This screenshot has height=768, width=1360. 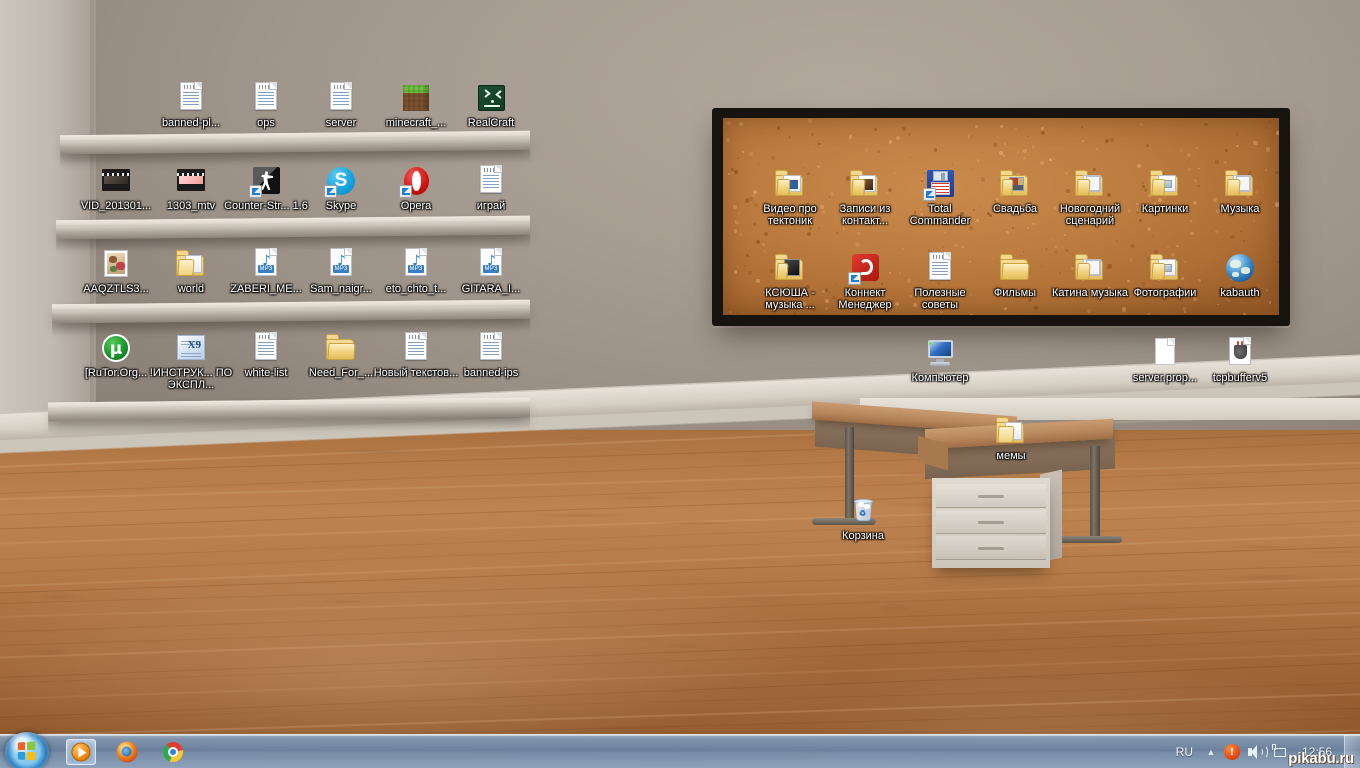 I want to click on chrome-icon, so click(x=173, y=752).